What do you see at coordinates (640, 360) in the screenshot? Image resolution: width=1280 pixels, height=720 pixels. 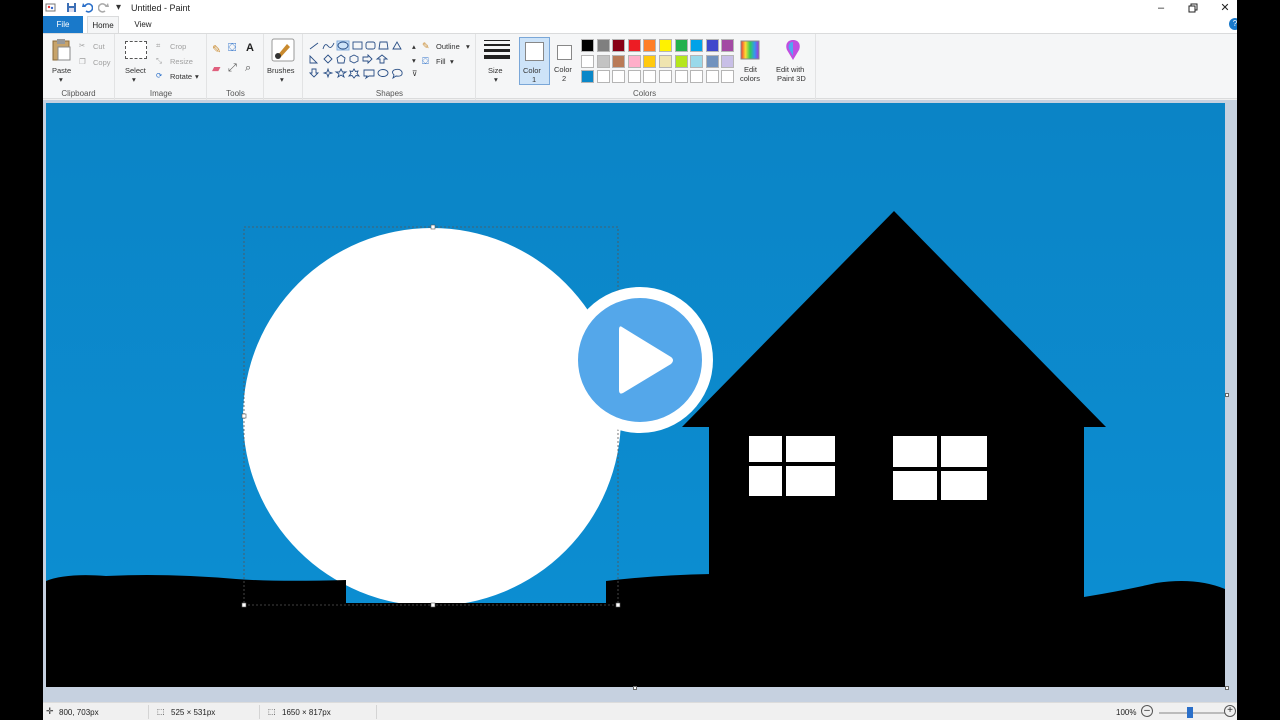 I see `play-button` at bounding box center [640, 360].